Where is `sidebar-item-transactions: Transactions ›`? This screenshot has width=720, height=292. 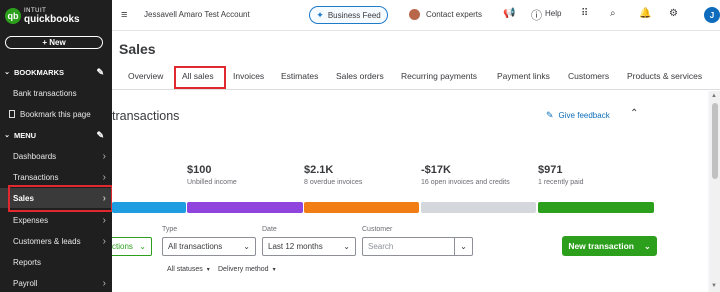
sidebar-item-transactions: Transactions › is located at coordinates (56, 177).